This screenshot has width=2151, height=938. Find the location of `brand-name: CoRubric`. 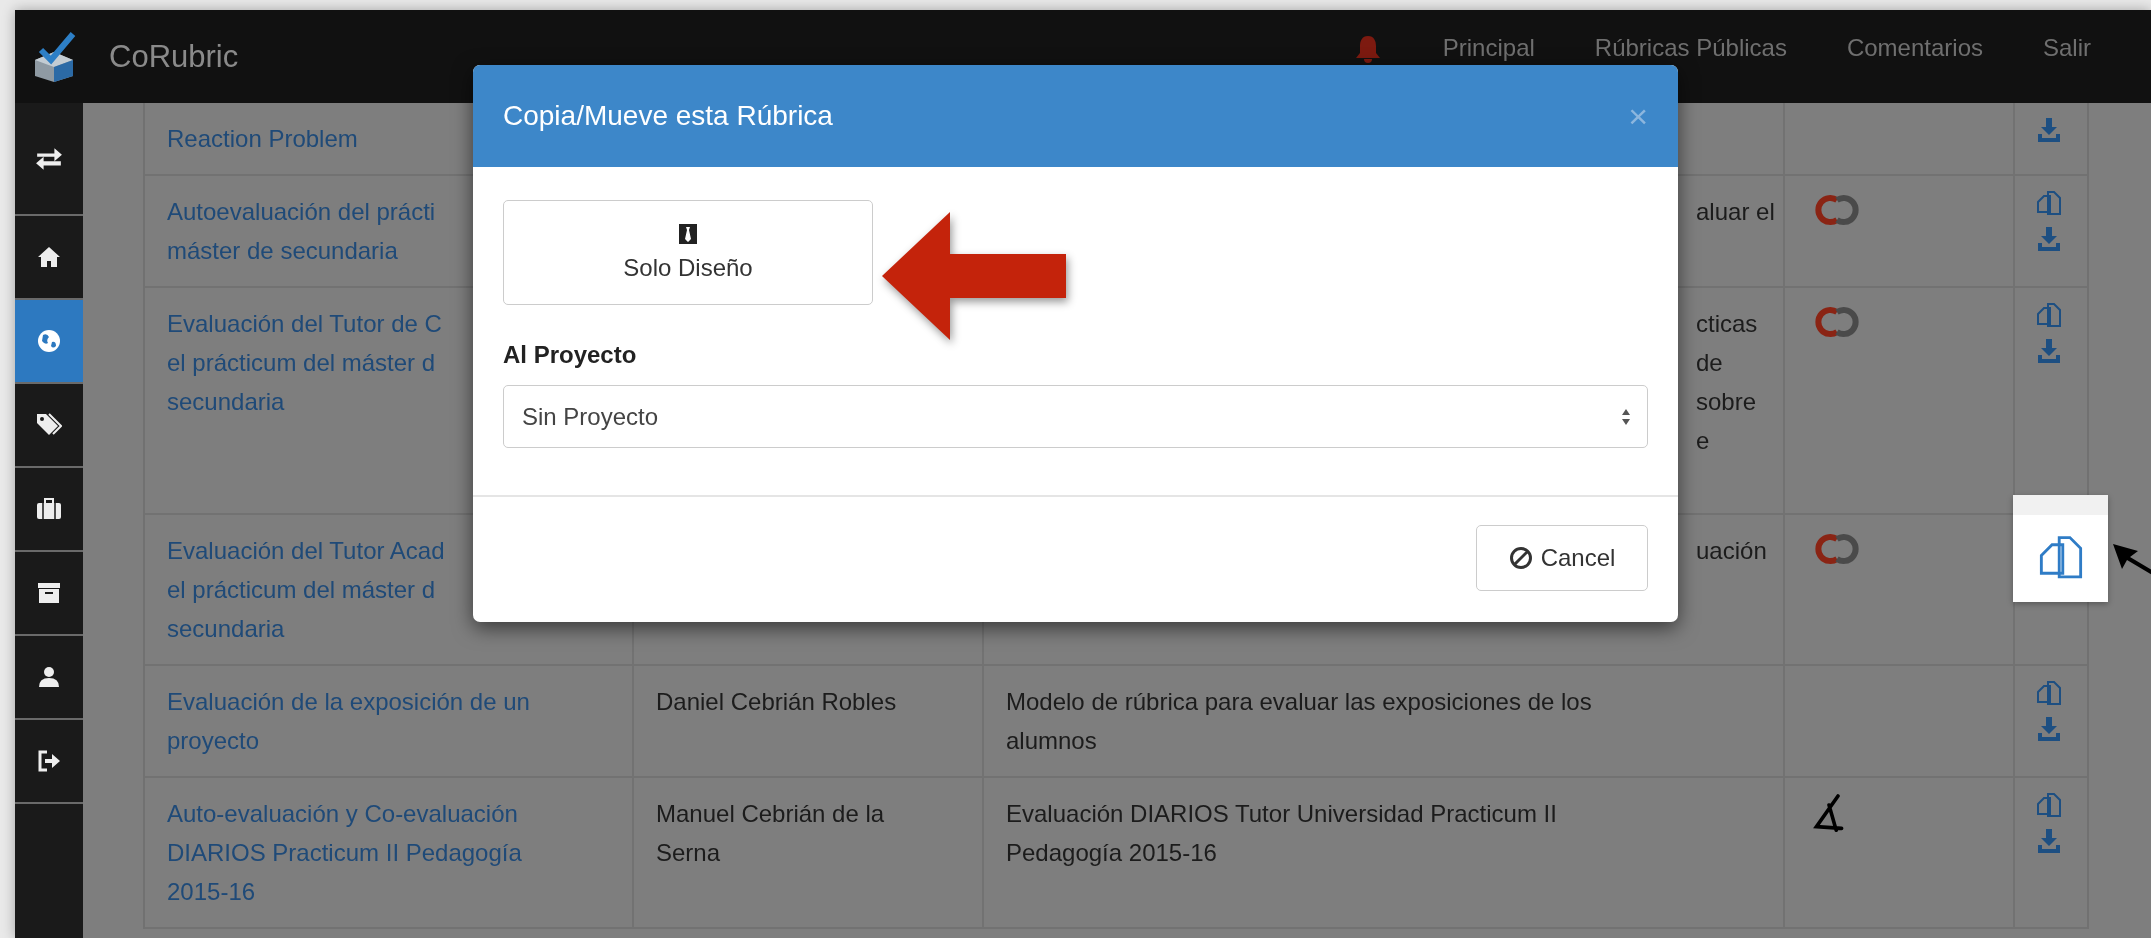

brand-name: CoRubric is located at coordinates (174, 56).